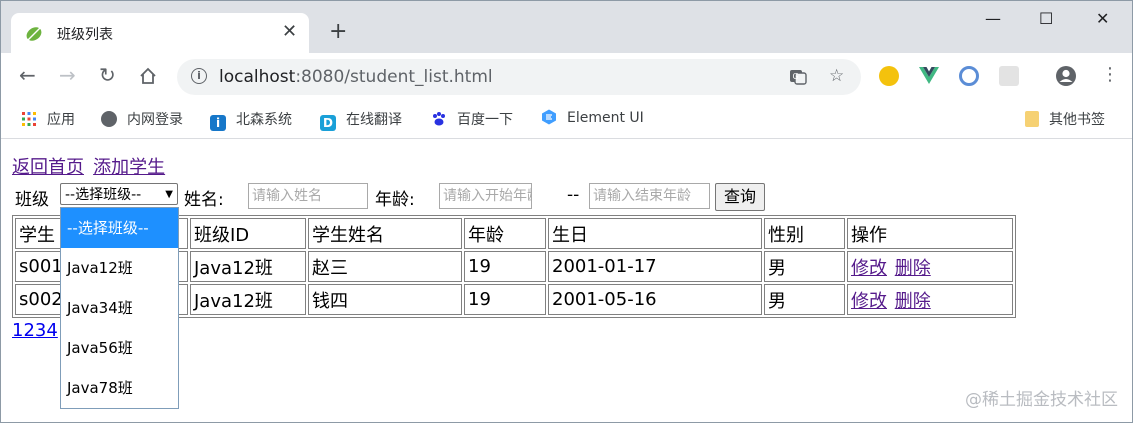 The width and height of the screenshot is (1133, 423). Describe the element at coordinates (199, 76) in the screenshot. I see `info-icon: i` at that location.